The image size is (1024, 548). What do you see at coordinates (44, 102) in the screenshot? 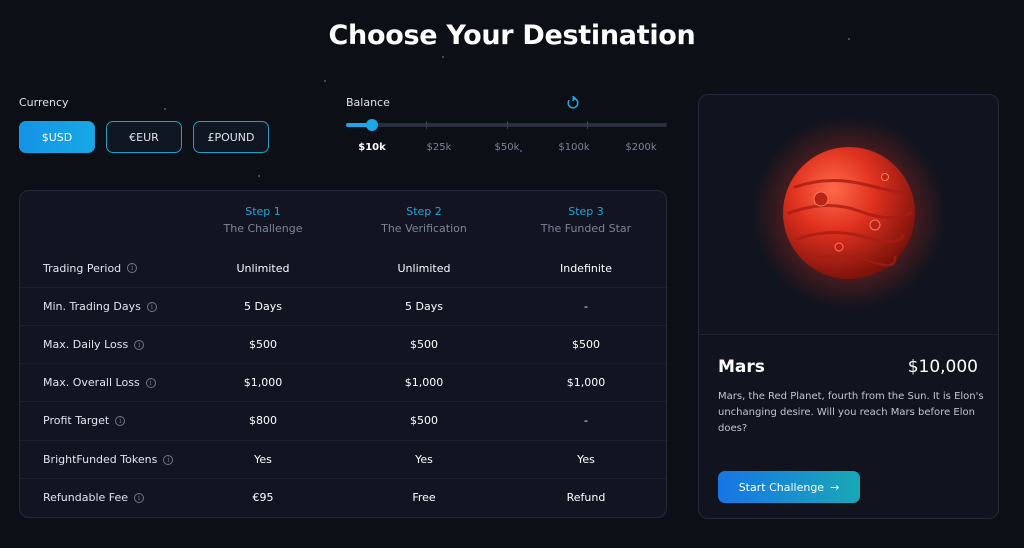
I see `currency-label: Currency` at bounding box center [44, 102].